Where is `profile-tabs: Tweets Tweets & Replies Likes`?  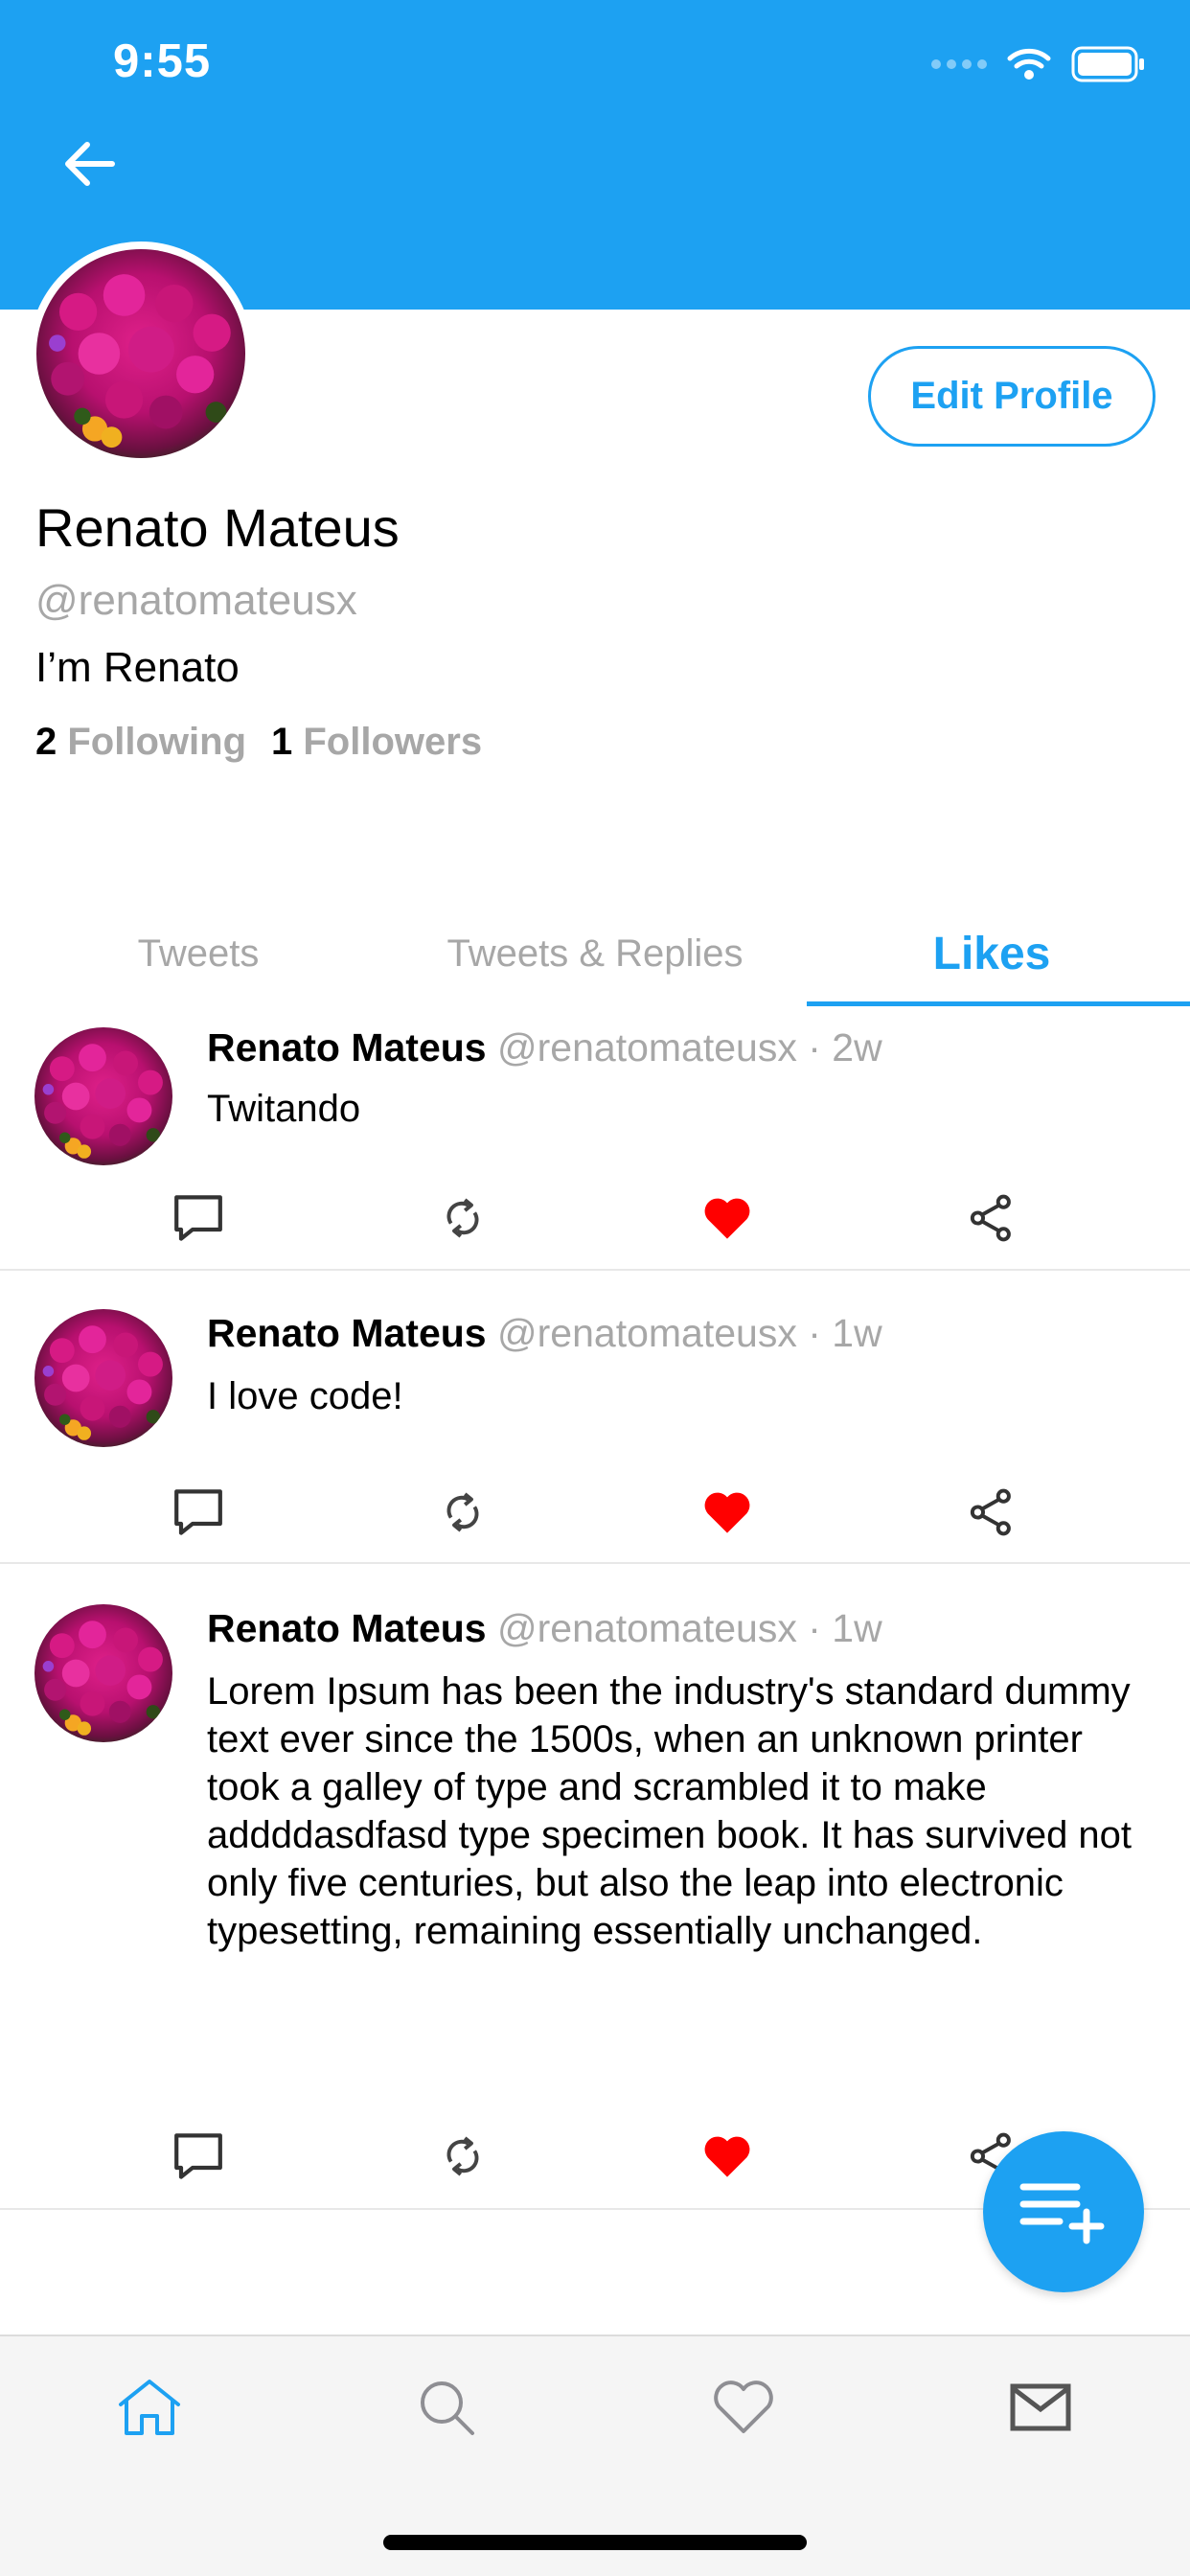 profile-tabs: Tweets Tweets & Replies Likes is located at coordinates (595, 953).